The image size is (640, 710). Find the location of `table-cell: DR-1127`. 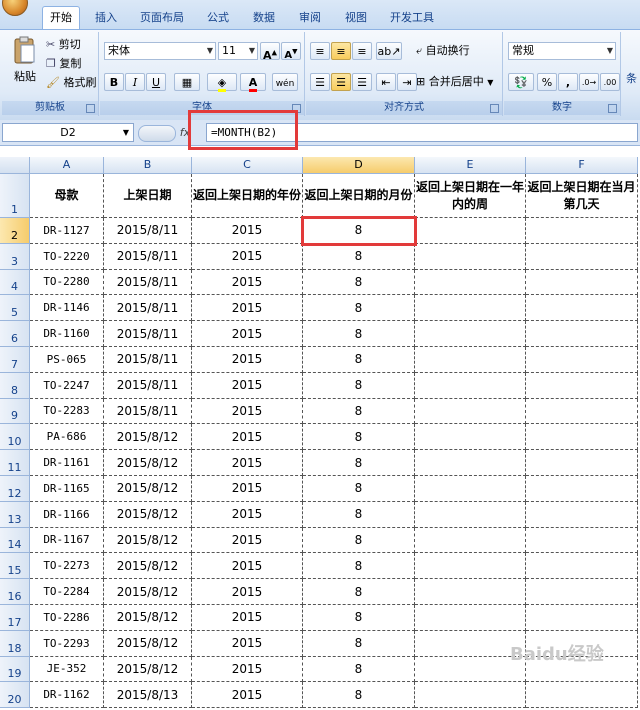

table-cell: DR-1127 is located at coordinates (67, 231).